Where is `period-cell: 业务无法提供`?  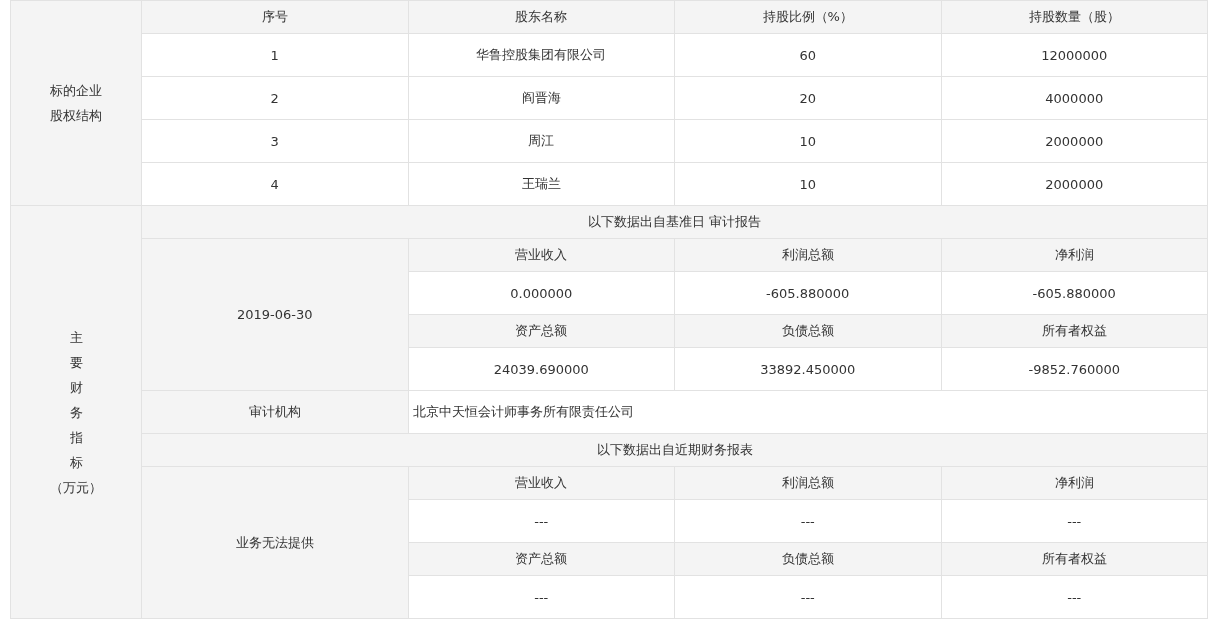 period-cell: 业务无法提供 is located at coordinates (274, 542).